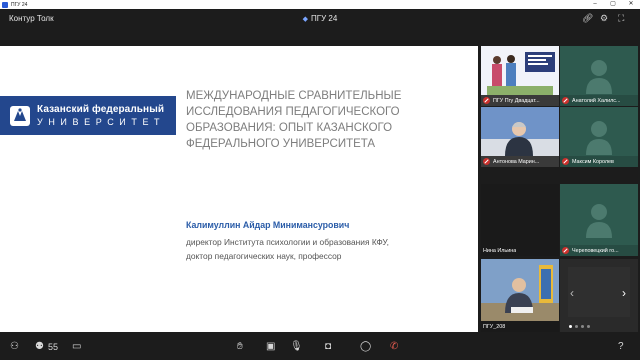  Describe the element at coordinates (593, 161) in the screenshot. I see `participant-name: Максим Королев` at that location.